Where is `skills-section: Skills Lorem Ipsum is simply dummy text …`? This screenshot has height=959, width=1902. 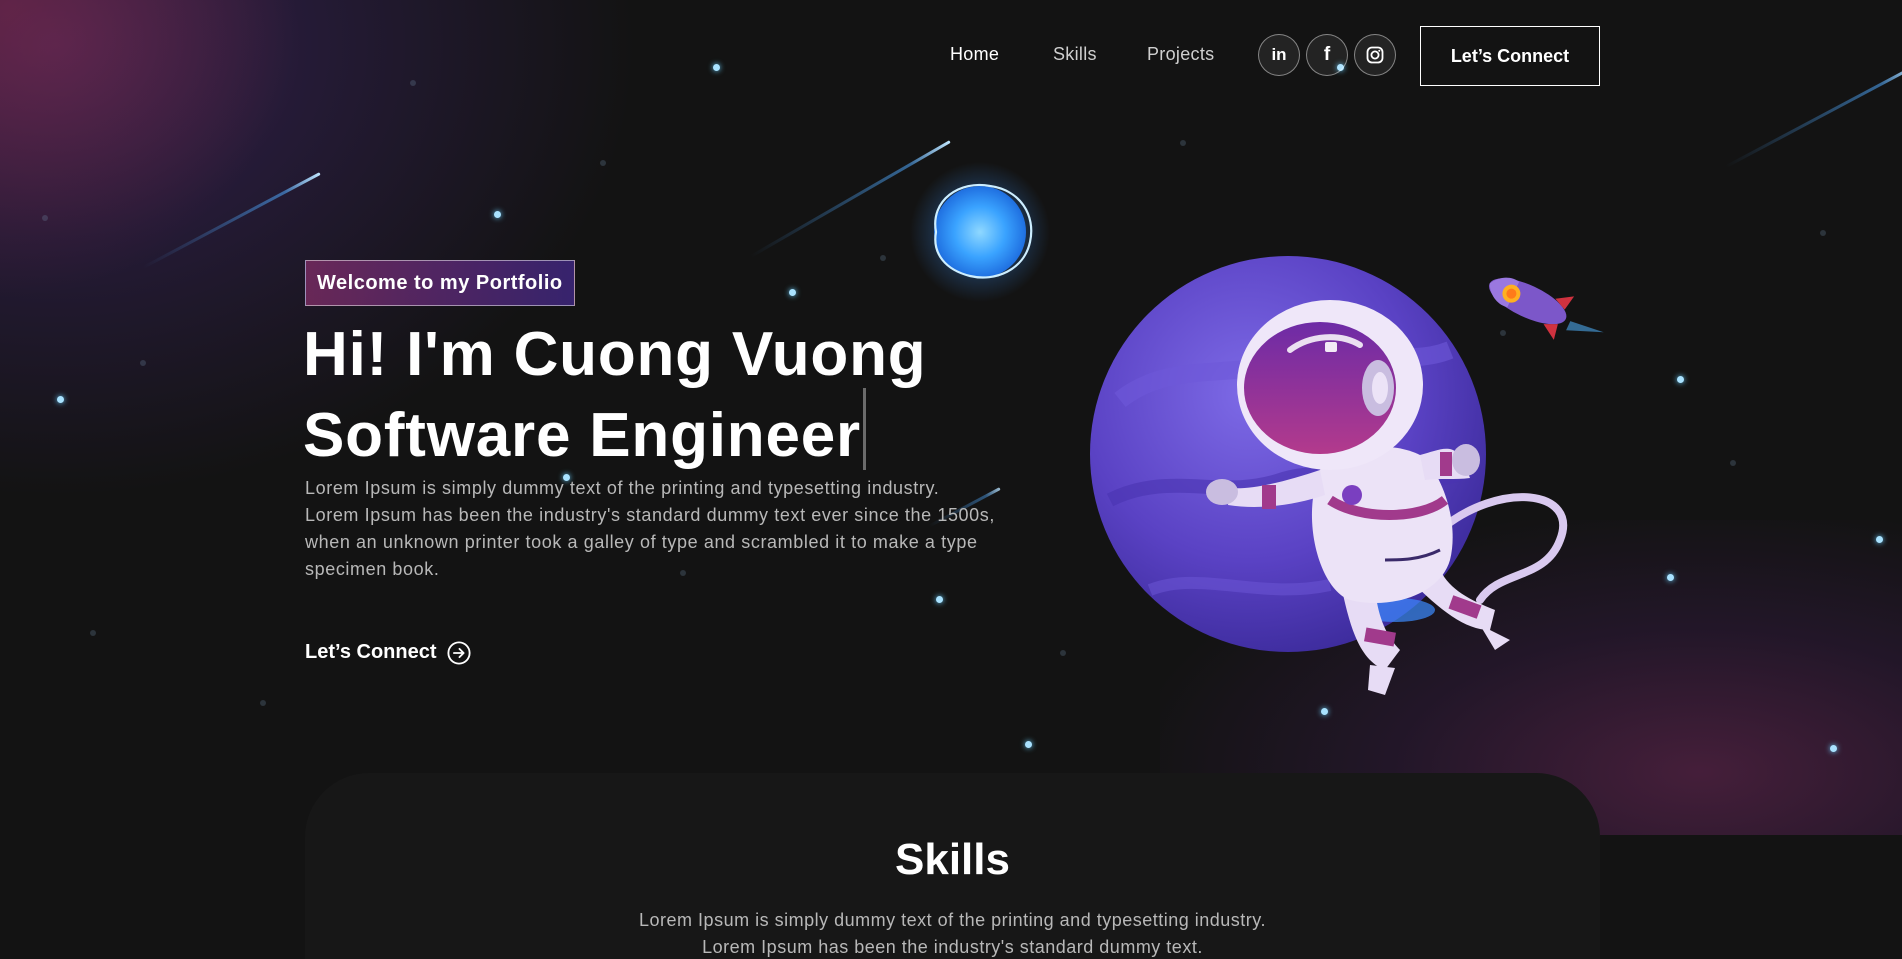
skills-section: Skills Lorem Ipsum is simply dummy text … is located at coordinates (952, 866).